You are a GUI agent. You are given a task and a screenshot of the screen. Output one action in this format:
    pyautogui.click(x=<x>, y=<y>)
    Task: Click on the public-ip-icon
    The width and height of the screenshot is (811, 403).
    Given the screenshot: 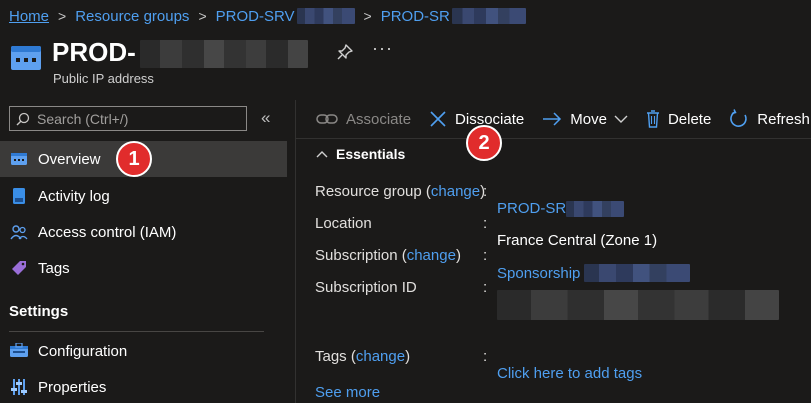 What is the action you would take?
    pyautogui.click(x=26, y=58)
    